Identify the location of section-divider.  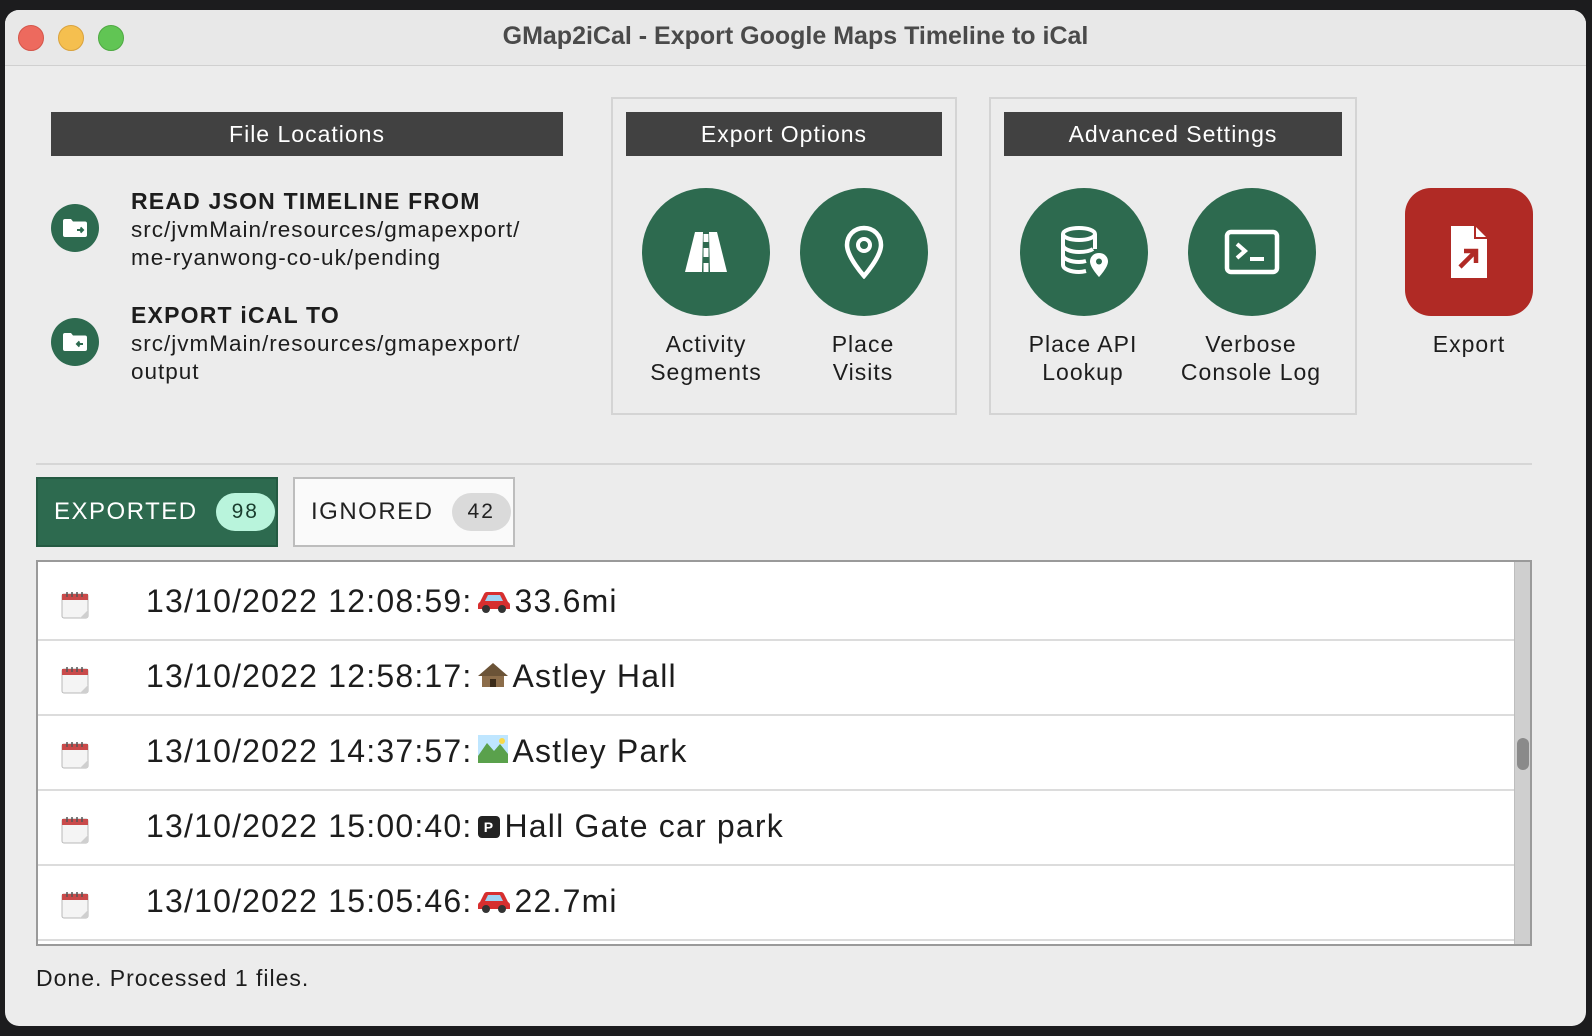
(784, 464).